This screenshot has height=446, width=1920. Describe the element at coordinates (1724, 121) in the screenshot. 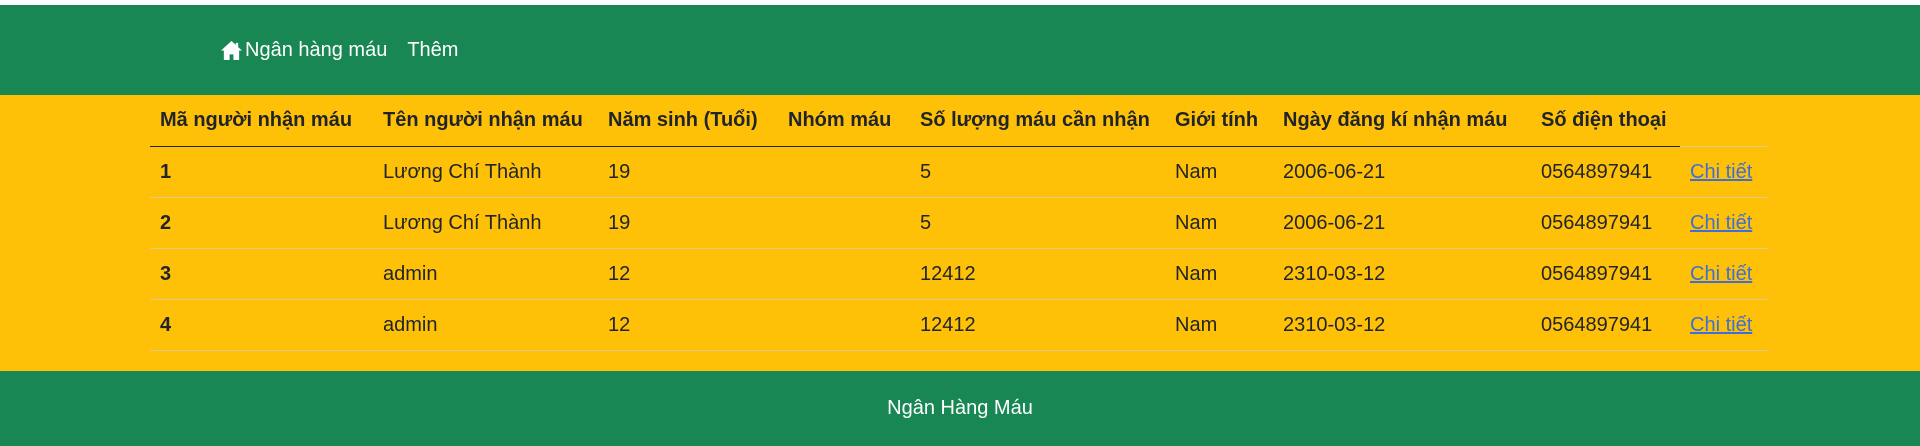

I see `header-action` at that location.